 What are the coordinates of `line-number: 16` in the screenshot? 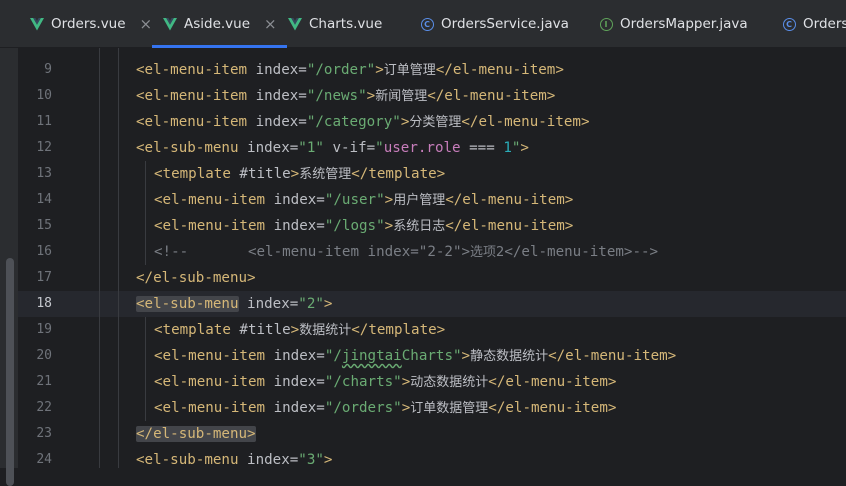 It's located at (44, 251).